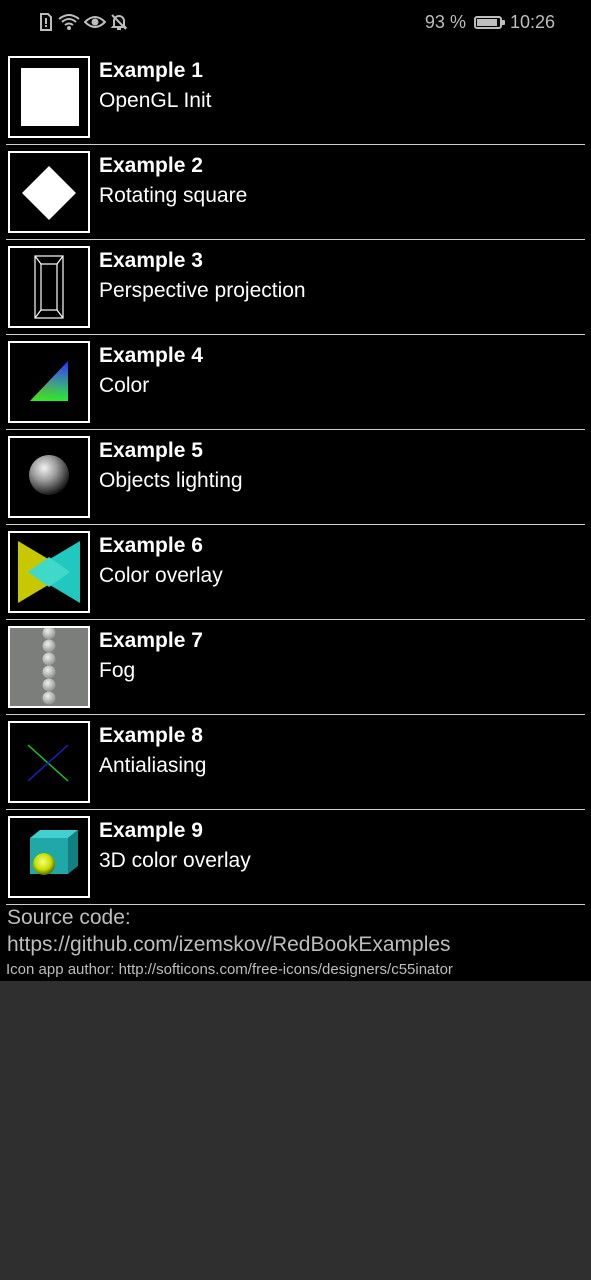 Image resolution: width=591 pixels, height=1280 pixels. I want to click on list-item-example-3: Example 3 Perspective projection, so click(295, 288).